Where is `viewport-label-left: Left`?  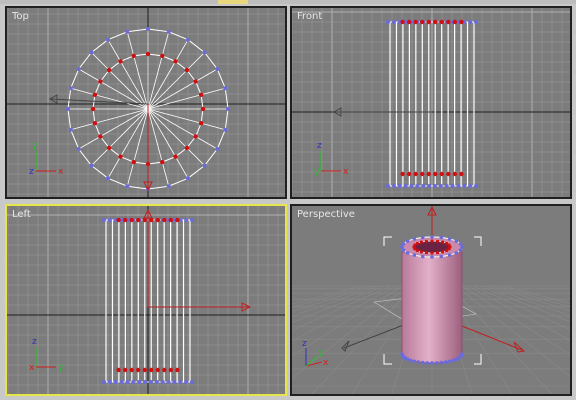
viewport-label-left: Left is located at coordinates (21, 215).